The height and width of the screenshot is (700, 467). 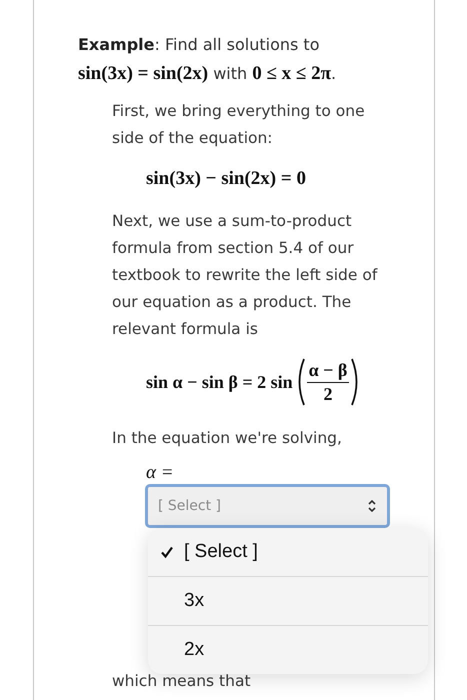 I want to click on menu-item: [ Select ], so click(x=288, y=552).